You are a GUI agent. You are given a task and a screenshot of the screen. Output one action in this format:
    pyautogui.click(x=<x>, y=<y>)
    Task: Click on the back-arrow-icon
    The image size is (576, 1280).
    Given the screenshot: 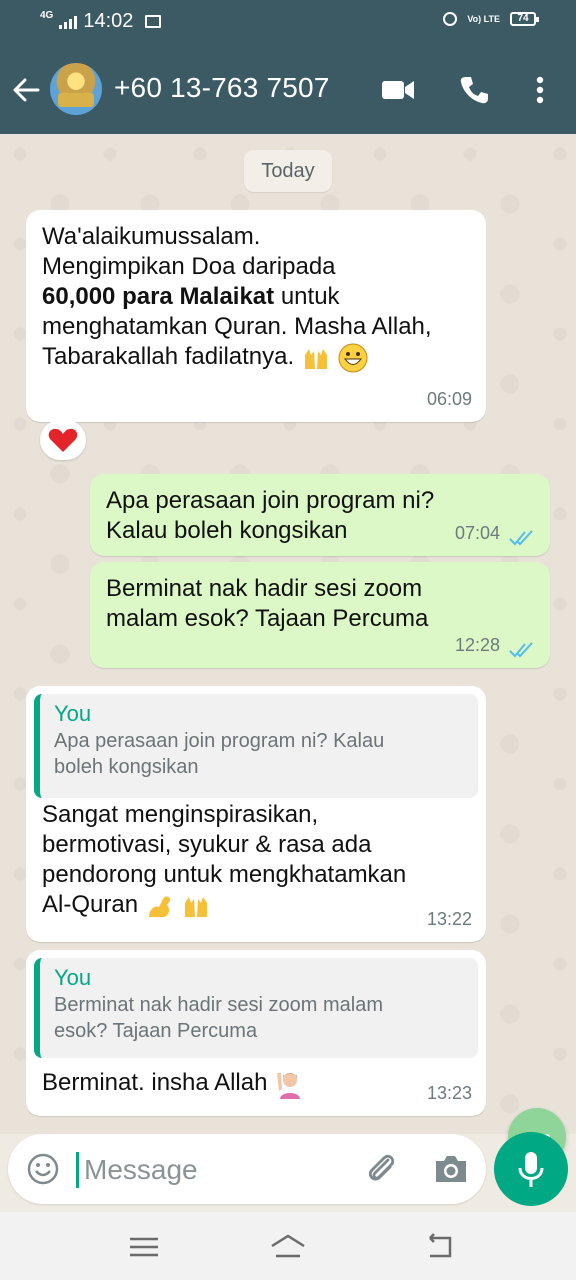 What is the action you would take?
    pyautogui.click(x=26, y=90)
    